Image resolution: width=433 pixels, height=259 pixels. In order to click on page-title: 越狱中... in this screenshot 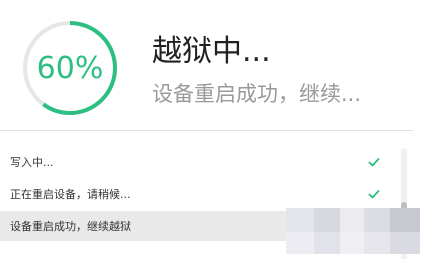, I will do `click(211, 51)`.